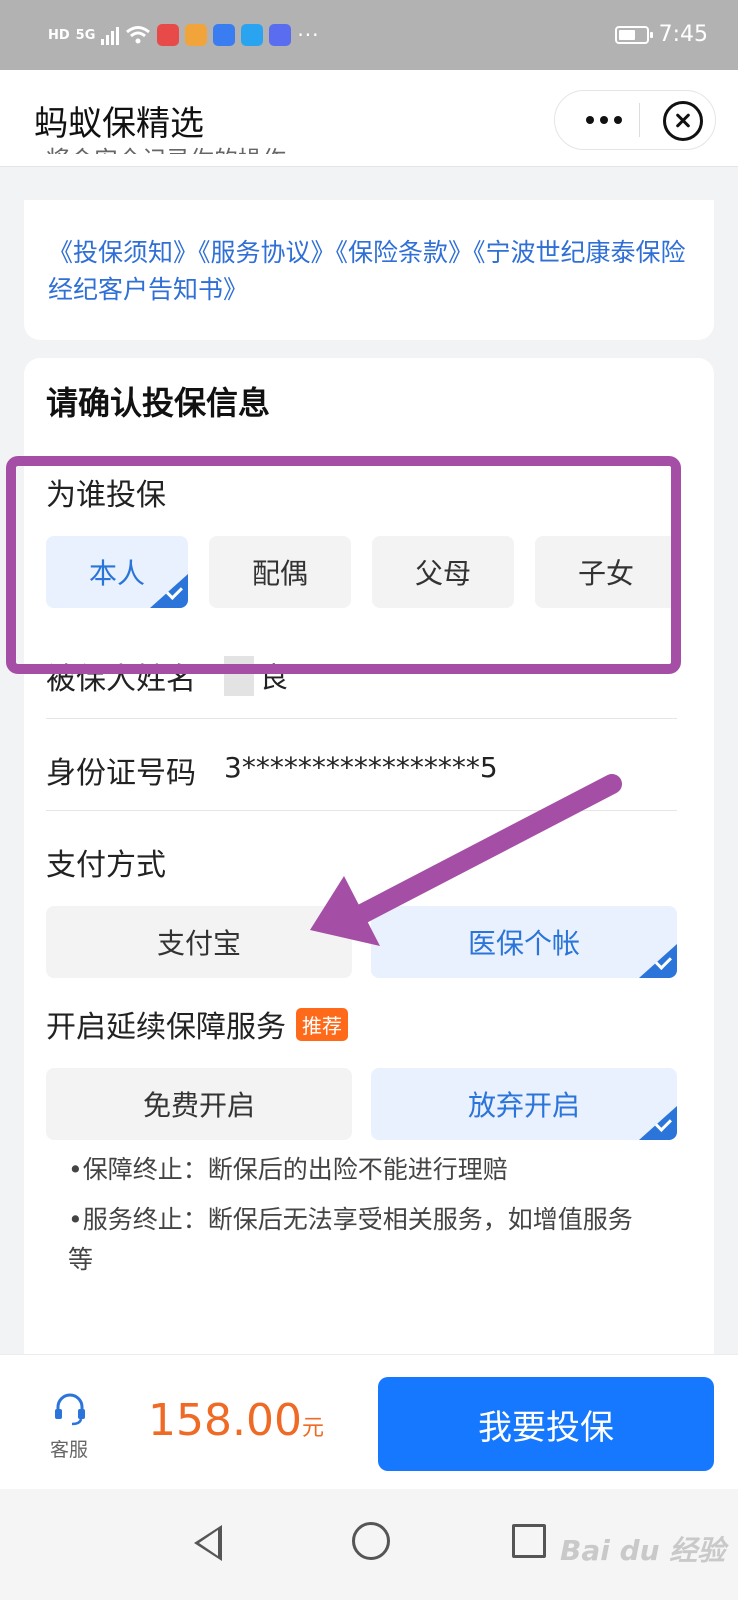  I want to click on renewal-enable: 免费开启, so click(199, 1104).